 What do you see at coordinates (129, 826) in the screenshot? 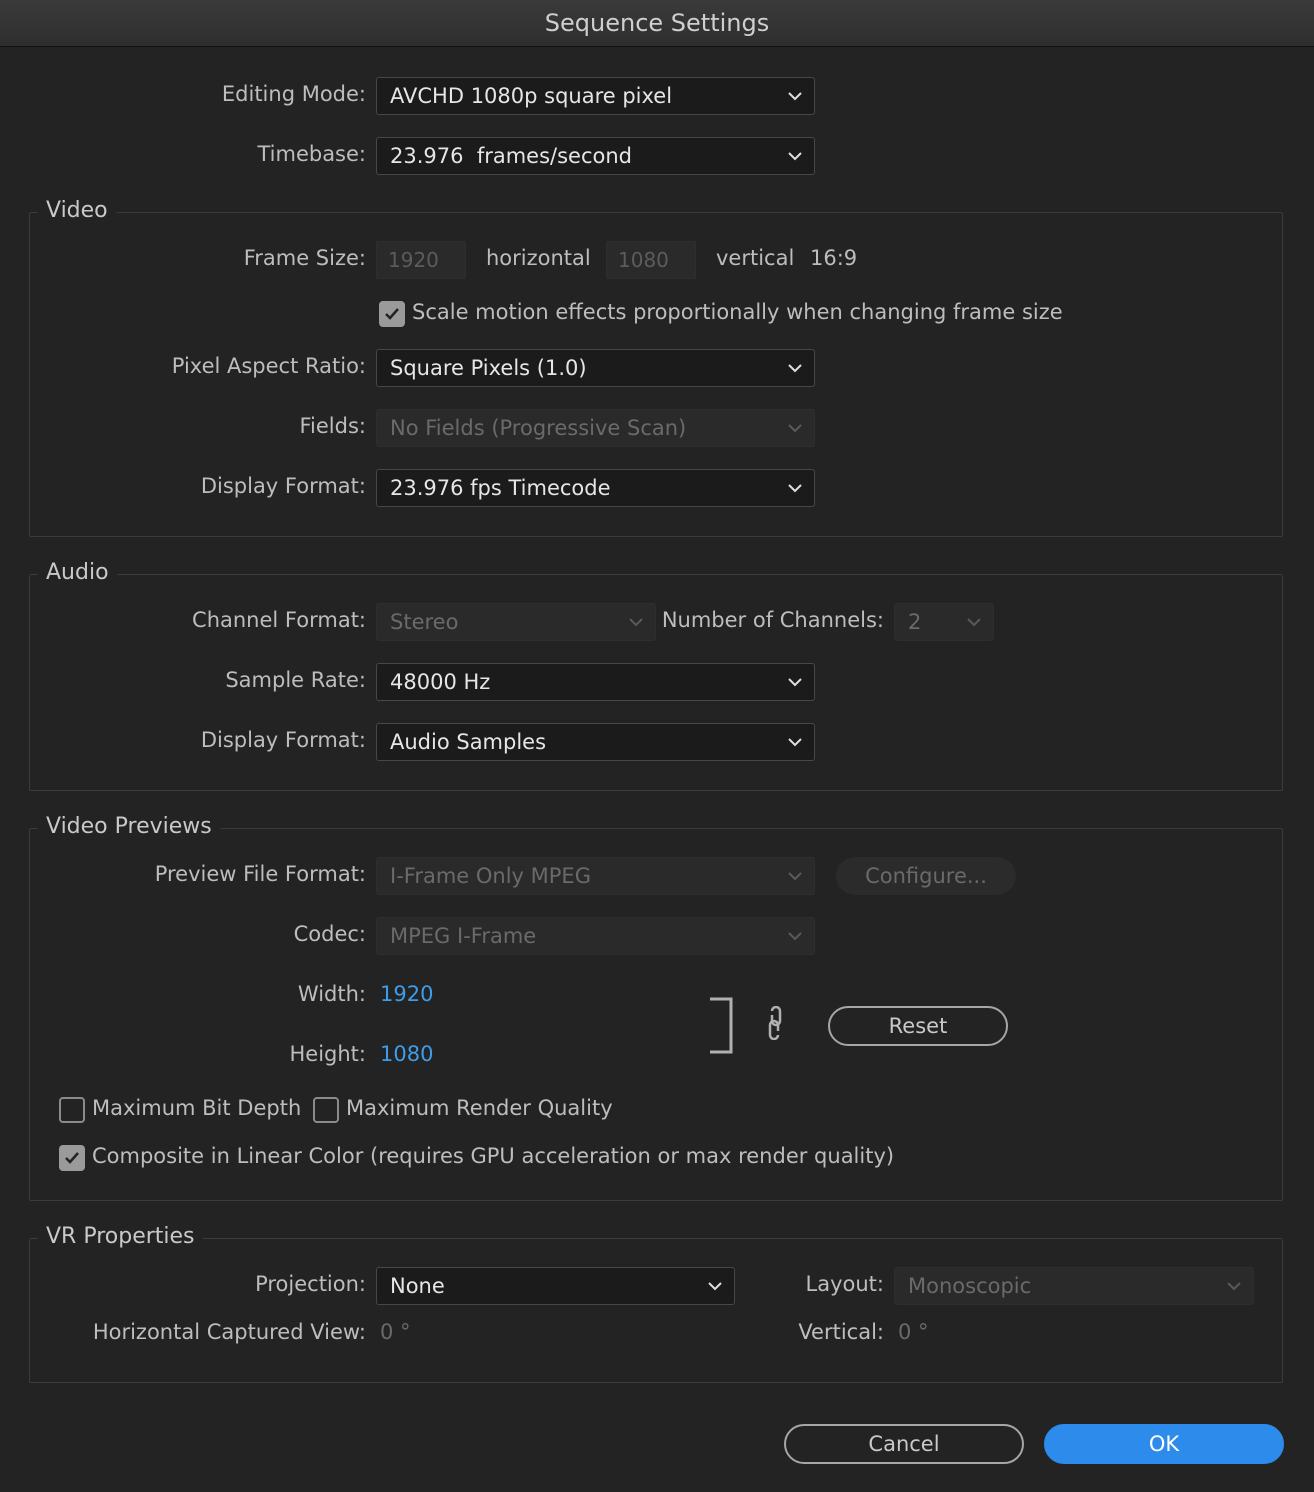
I see `video-previews-group-title: Video Previews` at bounding box center [129, 826].